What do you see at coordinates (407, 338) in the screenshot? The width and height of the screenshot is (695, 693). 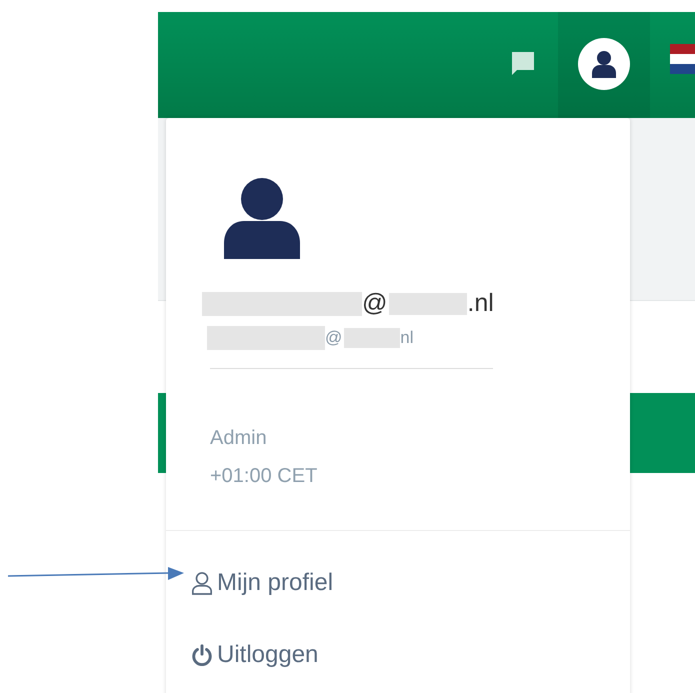 I see `email-text: nl` at bounding box center [407, 338].